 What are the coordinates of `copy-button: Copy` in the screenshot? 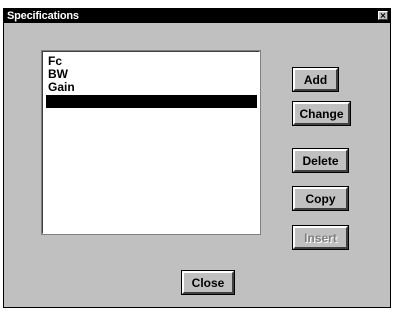 It's located at (320, 198).